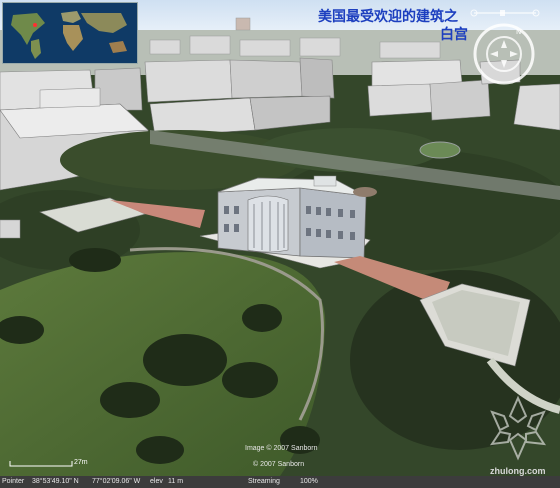 The height and width of the screenshot is (488, 560). What do you see at coordinates (70, 33) in the screenshot?
I see `overview-map` at bounding box center [70, 33].